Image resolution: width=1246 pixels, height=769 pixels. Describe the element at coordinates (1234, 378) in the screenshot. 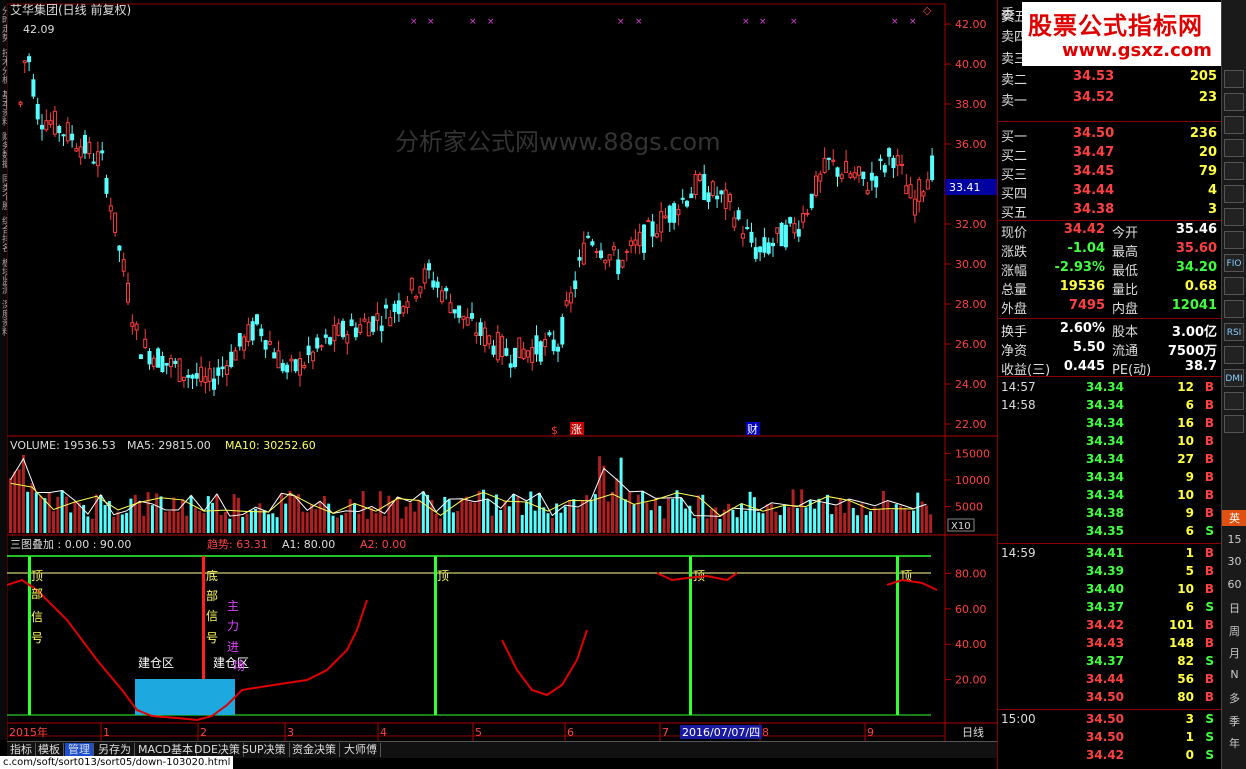

I see `toolbar-button: DMI` at that location.